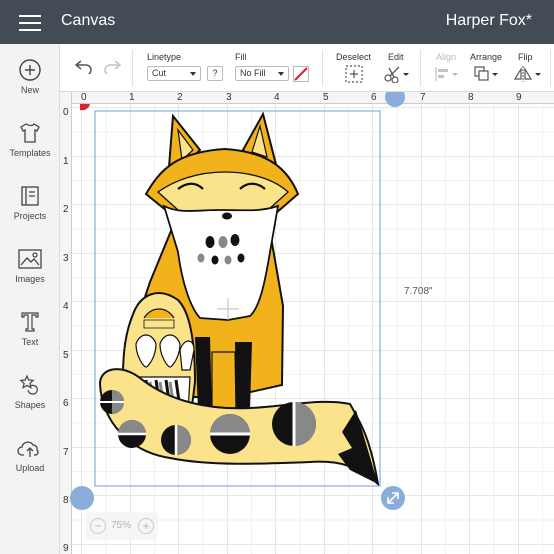 The height and width of the screenshot is (554, 554). I want to click on shapes-icon, so click(28, 384).